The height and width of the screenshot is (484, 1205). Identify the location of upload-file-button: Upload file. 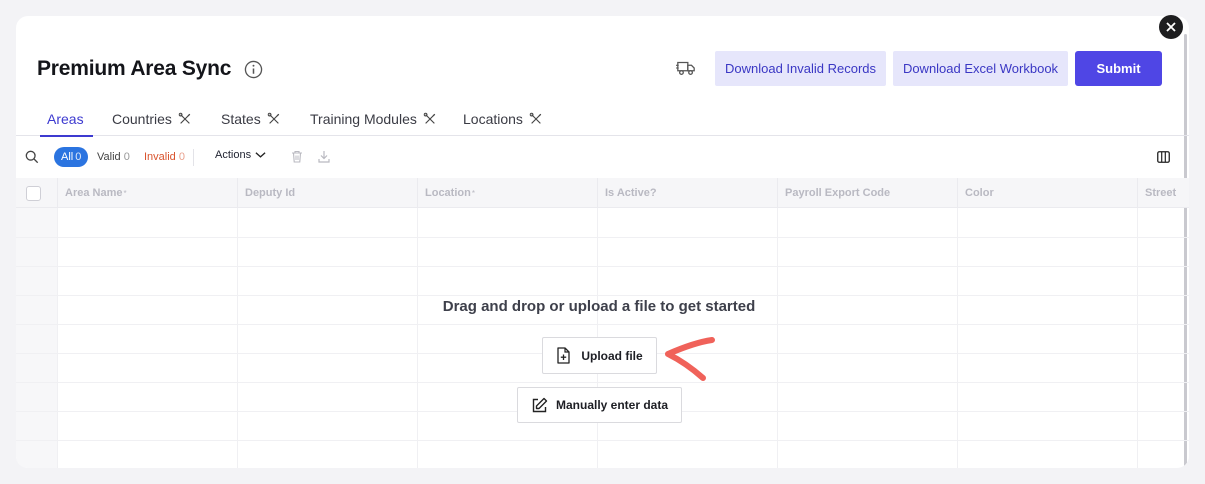
(599, 355).